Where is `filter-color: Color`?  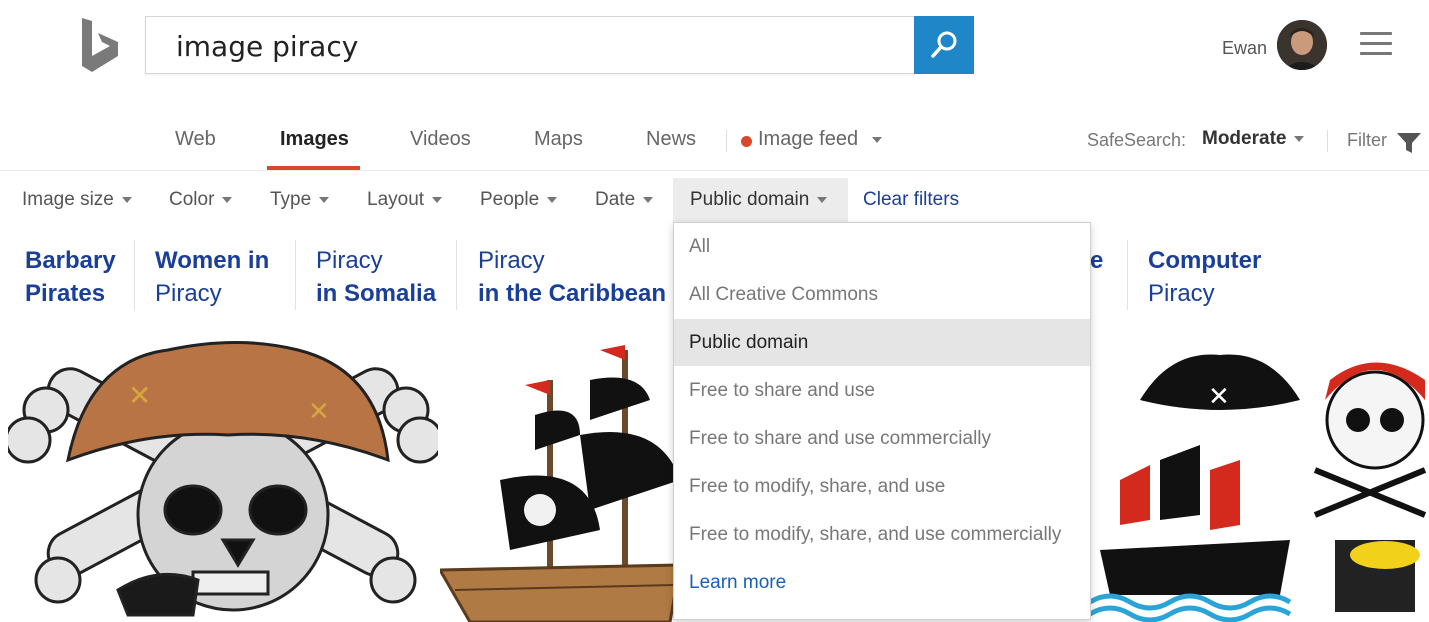
filter-color: Color is located at coordinates (201, 200).